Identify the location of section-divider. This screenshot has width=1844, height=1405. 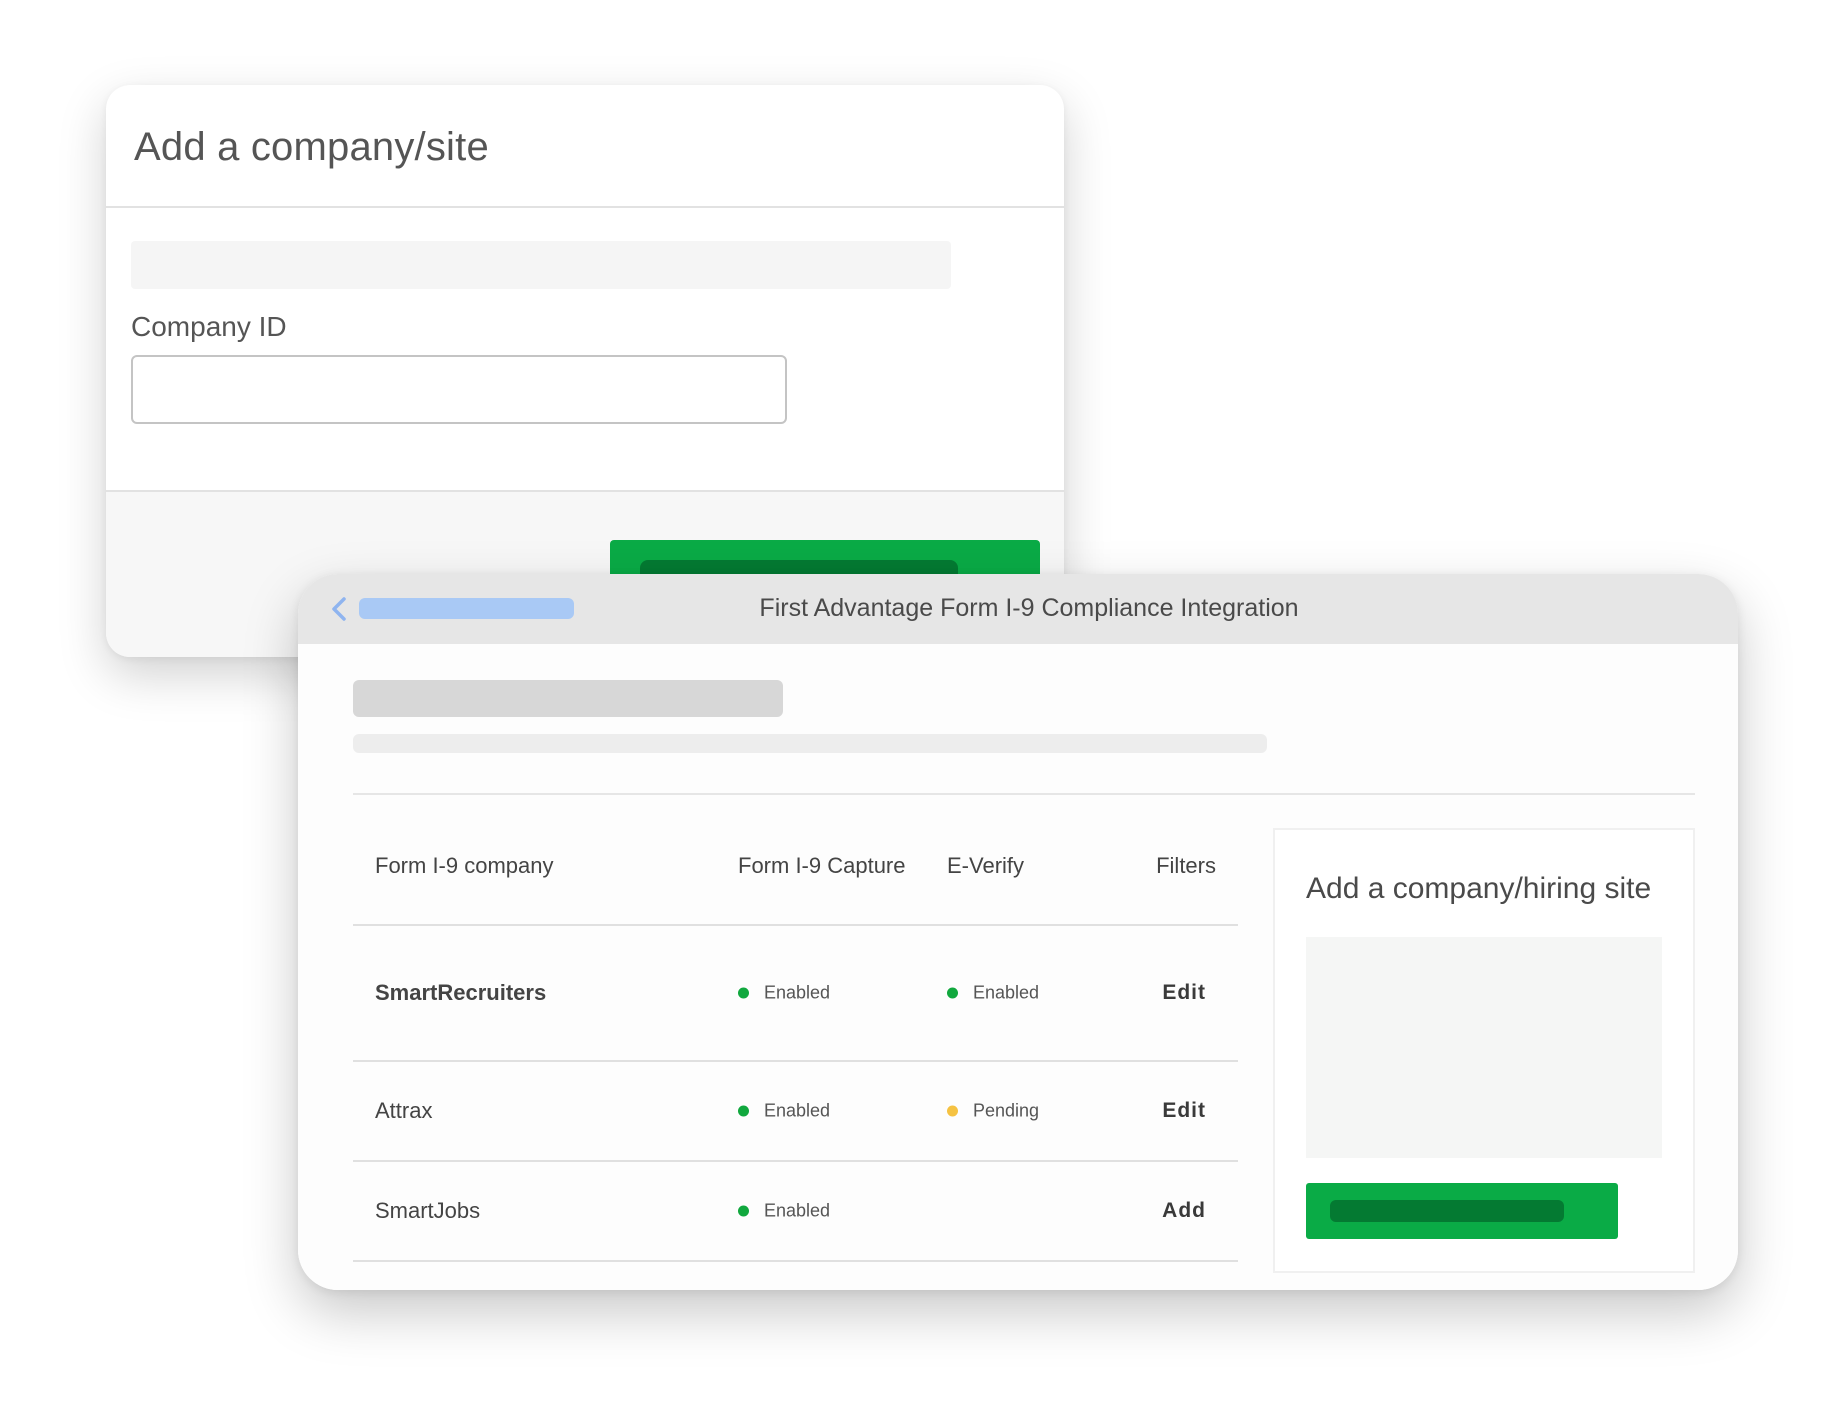
(1024, 794).